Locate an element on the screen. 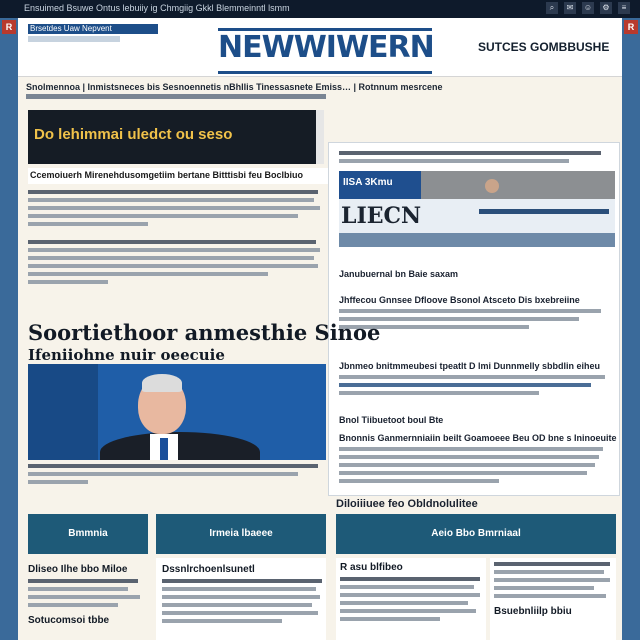 This screenshot has height=640, width=640. bottom-card-content: R asu blfibeo is located at coordinates (410, 593).